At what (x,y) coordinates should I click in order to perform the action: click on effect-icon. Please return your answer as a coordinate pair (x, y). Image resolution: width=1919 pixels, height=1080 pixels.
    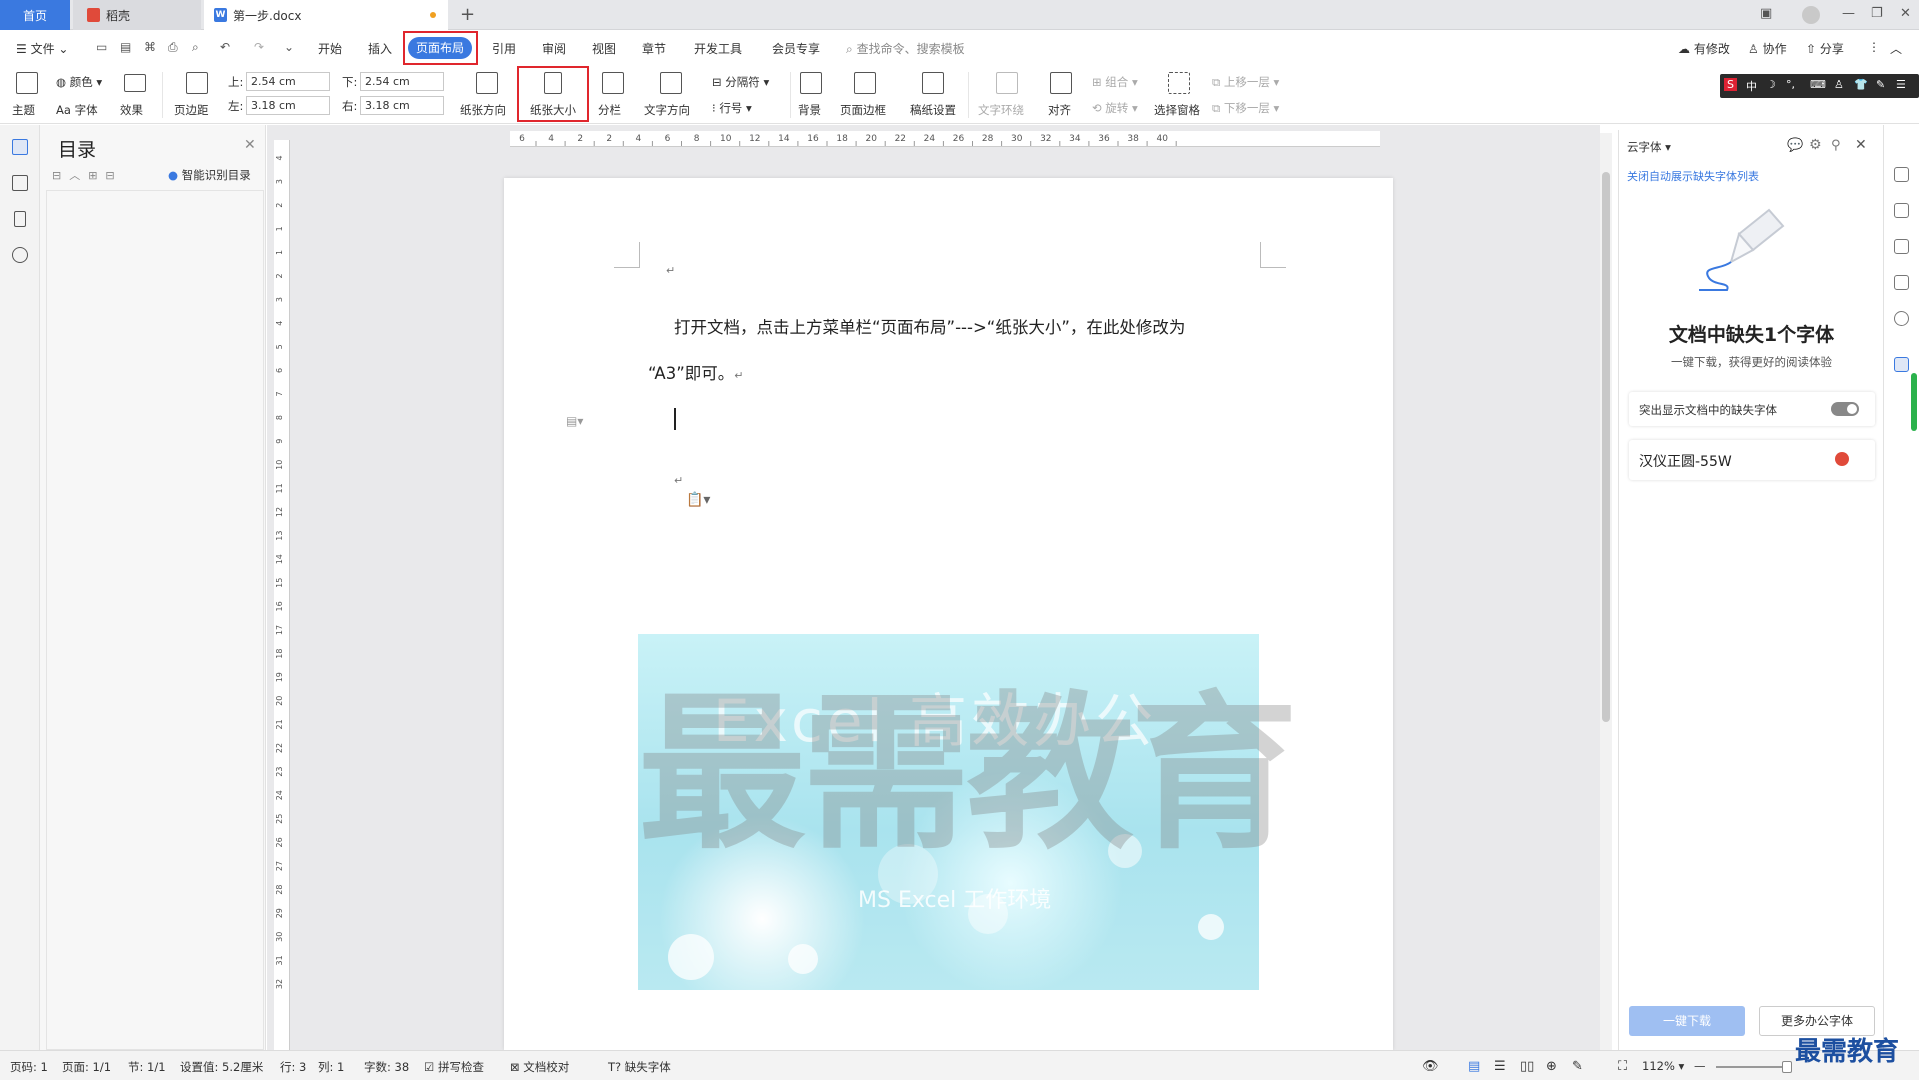
    Looking at the image, I should click on (135, 83).